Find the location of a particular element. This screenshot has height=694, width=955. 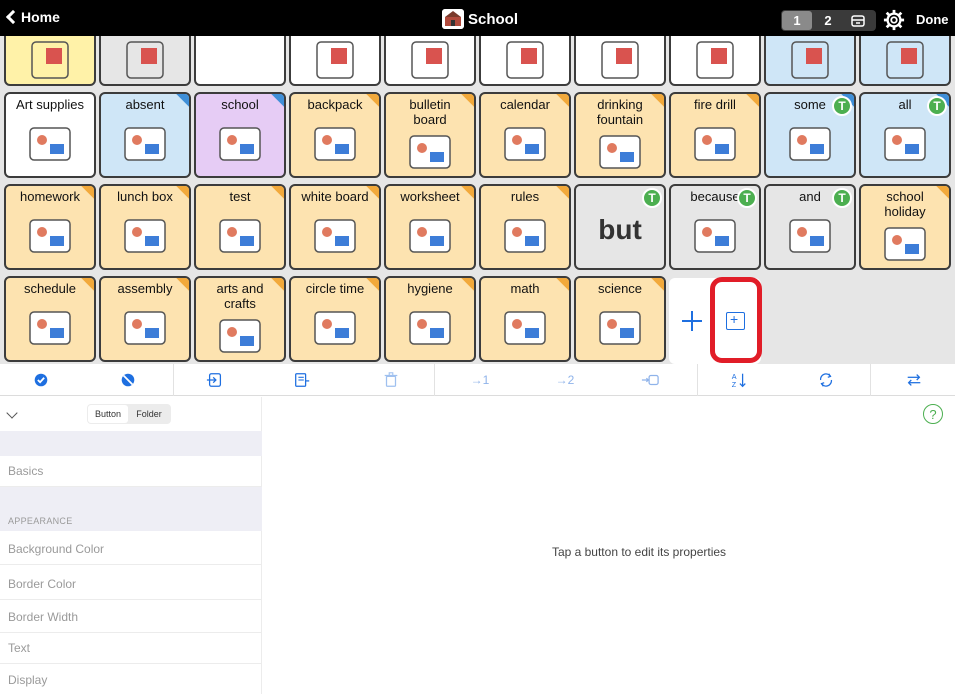

text-row: Text is located at coordinates (131, 648).